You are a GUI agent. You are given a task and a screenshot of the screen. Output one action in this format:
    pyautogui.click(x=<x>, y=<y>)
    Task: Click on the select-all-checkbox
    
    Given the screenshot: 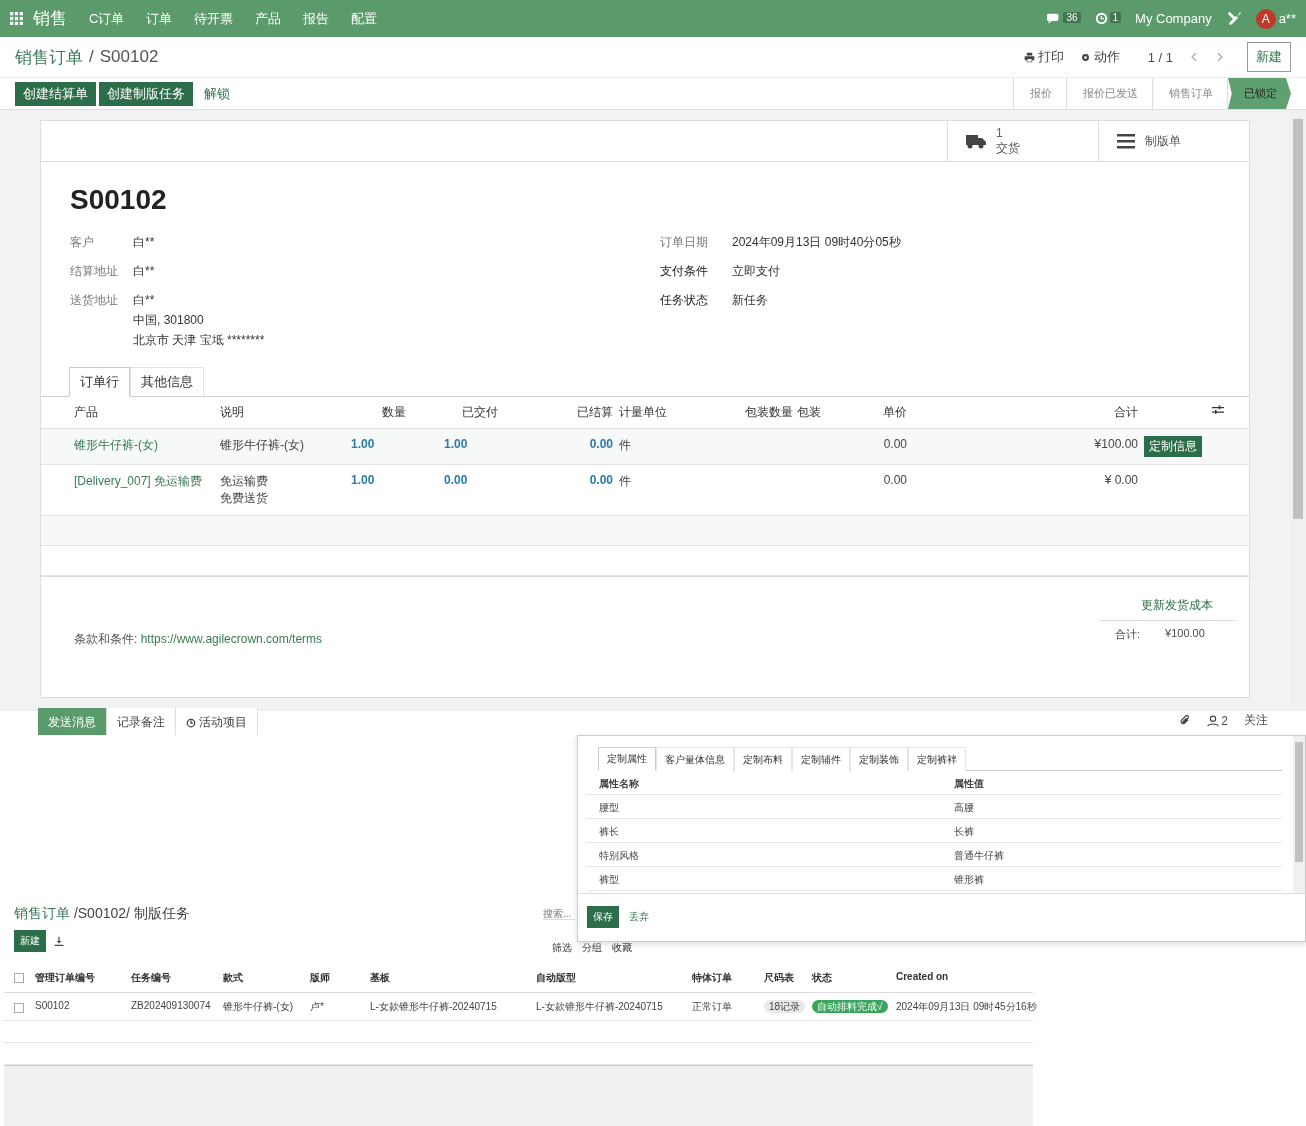 What is the action you would take?
    pyautogui.click(x=19, y=978)
    